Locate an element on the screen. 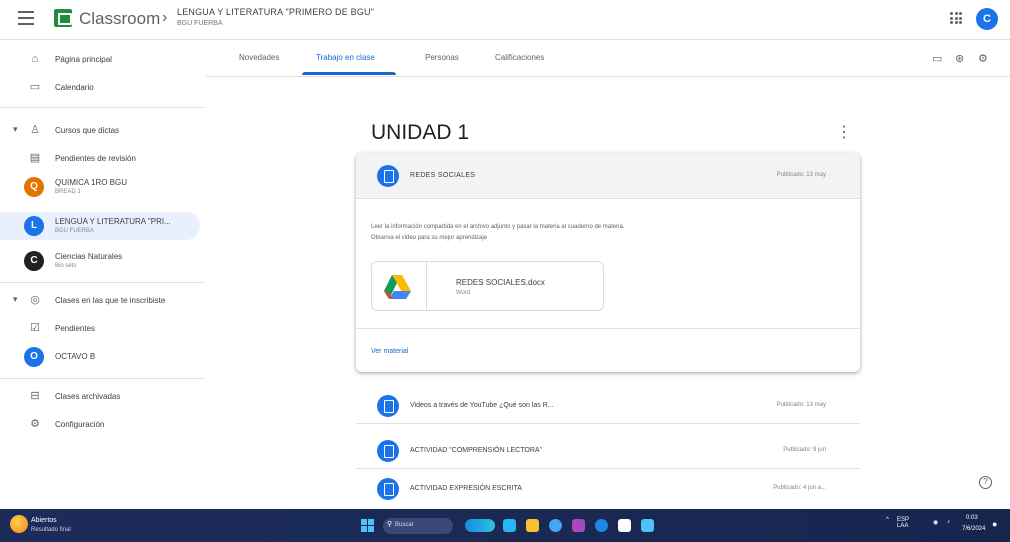 This screenshot has width=1010, height=542. class-section: Bio sets is located at coordinates (66, 266).